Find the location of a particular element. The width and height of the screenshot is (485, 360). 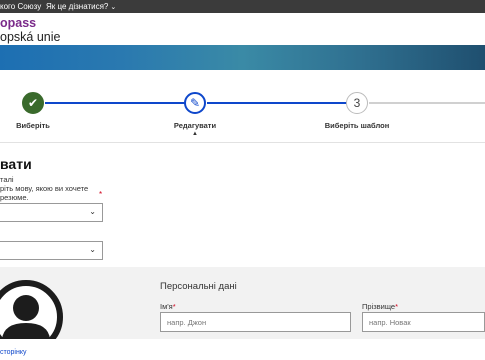

secondary-select: ⌄ is located at coordinates (51, 250).